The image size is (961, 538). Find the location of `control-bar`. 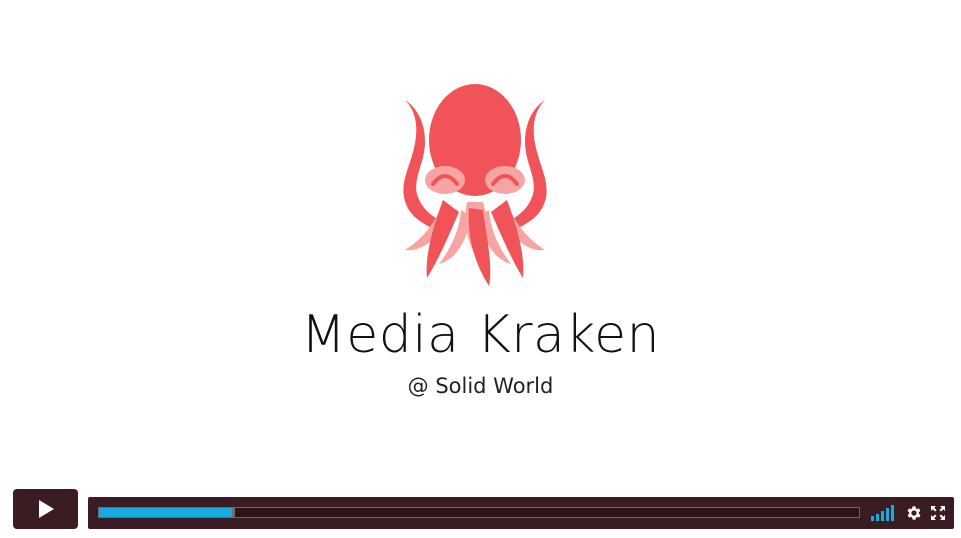

control-bar is located at coordinates (521, 513).